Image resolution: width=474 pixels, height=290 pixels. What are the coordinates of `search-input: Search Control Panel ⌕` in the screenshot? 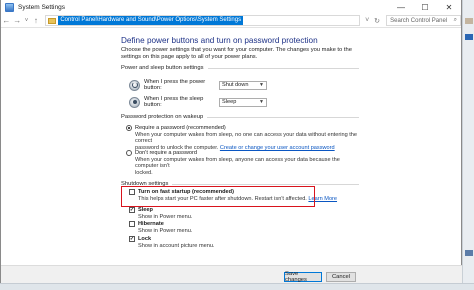 It's located at (423, 20).